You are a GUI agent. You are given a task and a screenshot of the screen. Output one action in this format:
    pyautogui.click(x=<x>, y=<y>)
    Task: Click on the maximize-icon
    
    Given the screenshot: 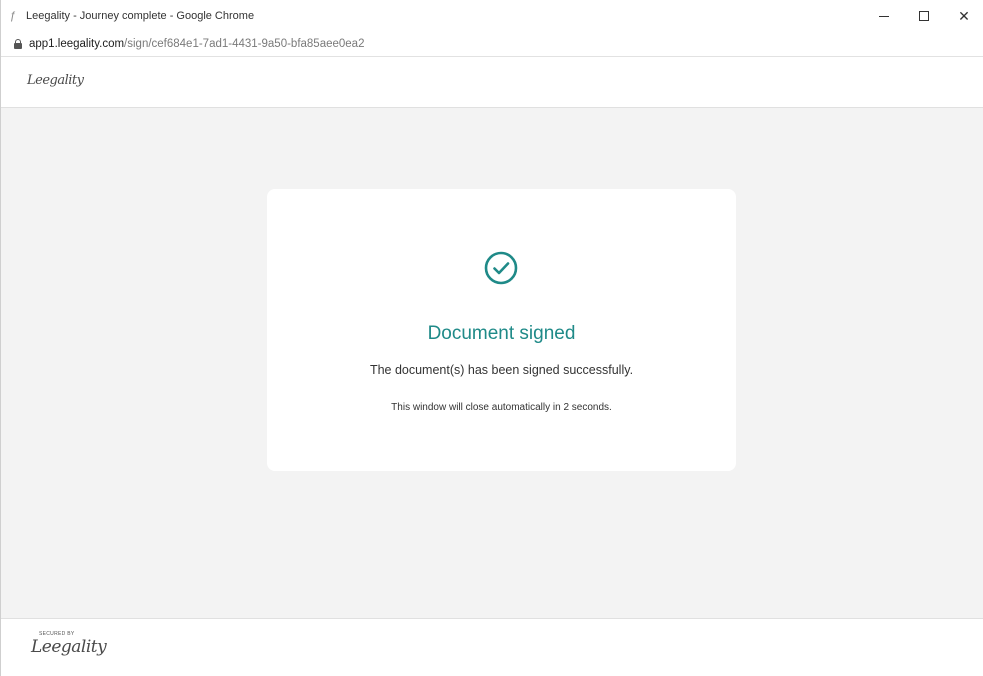 What is the action you would take?
    pyautogui.click(x=924, y=16)
    